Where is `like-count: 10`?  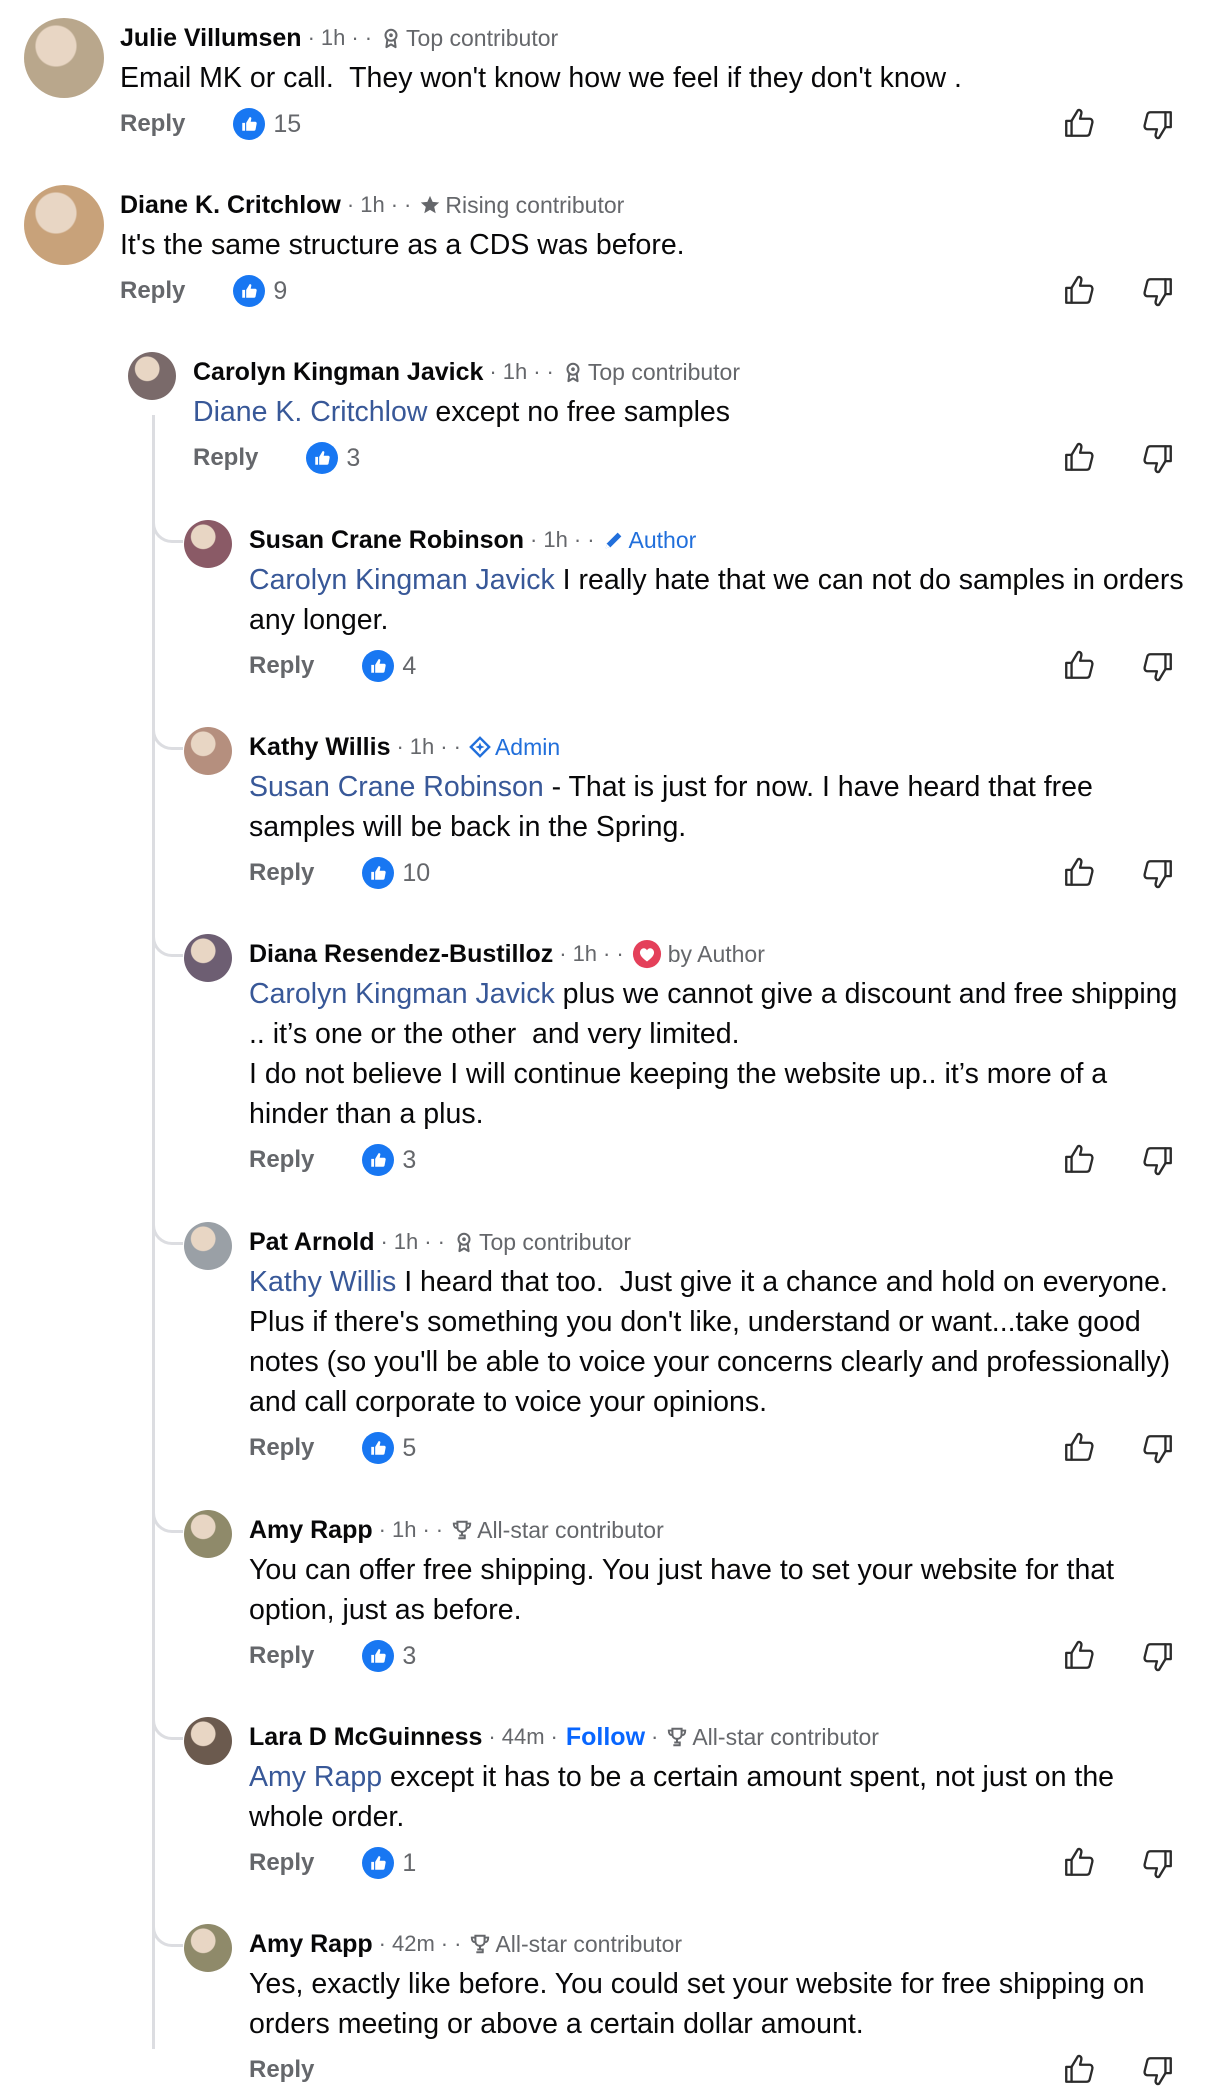 like-count: 10 is located at coordinates (396, 873).